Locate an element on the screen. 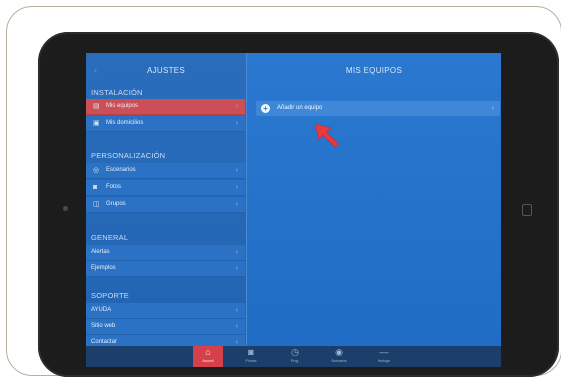 Image resolution: width=561 pixels, height=377 pixels. sidebar-item-alertas: Alertas › is located at coordinates (165, 253).